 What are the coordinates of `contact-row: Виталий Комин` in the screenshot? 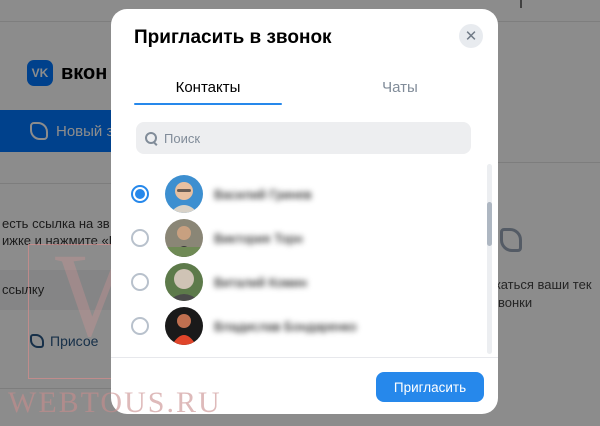 It's located at (298, 282).